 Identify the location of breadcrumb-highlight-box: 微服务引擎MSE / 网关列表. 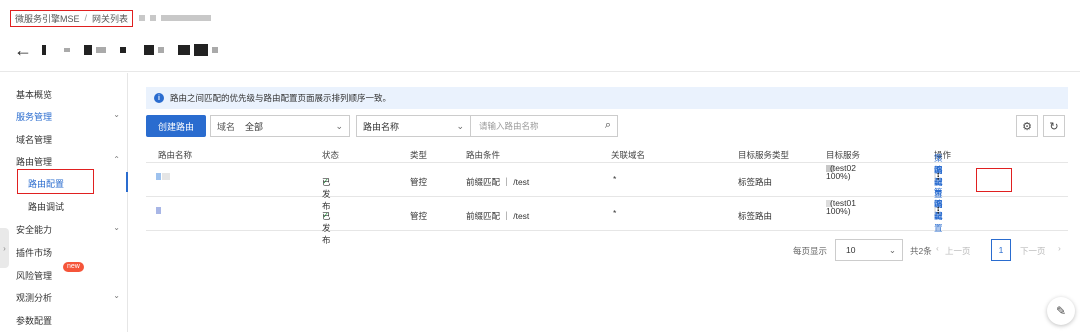
(72, 18).